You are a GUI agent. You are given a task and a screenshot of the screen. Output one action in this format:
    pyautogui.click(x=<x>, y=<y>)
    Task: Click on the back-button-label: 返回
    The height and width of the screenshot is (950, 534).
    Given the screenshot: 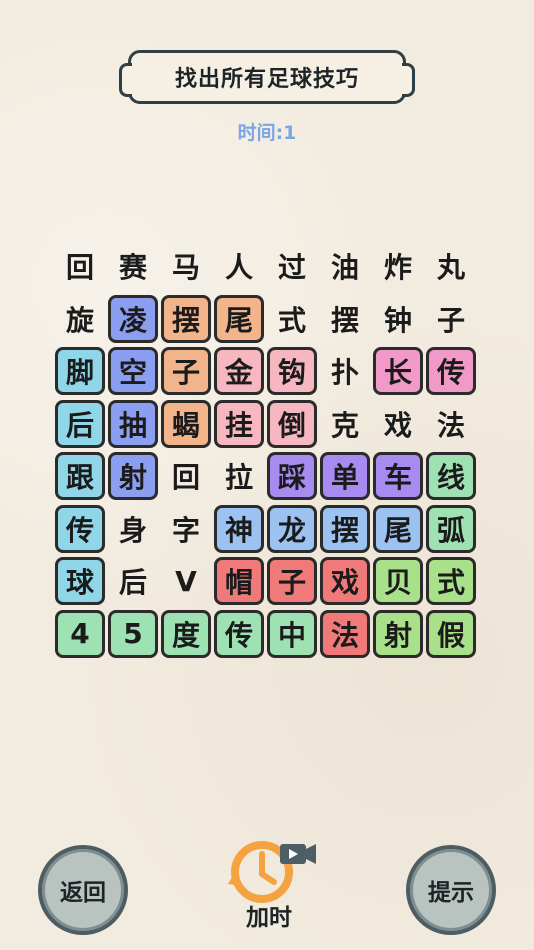 What is the action you would take?
    pyautogui.click(x=83, y=893)
    